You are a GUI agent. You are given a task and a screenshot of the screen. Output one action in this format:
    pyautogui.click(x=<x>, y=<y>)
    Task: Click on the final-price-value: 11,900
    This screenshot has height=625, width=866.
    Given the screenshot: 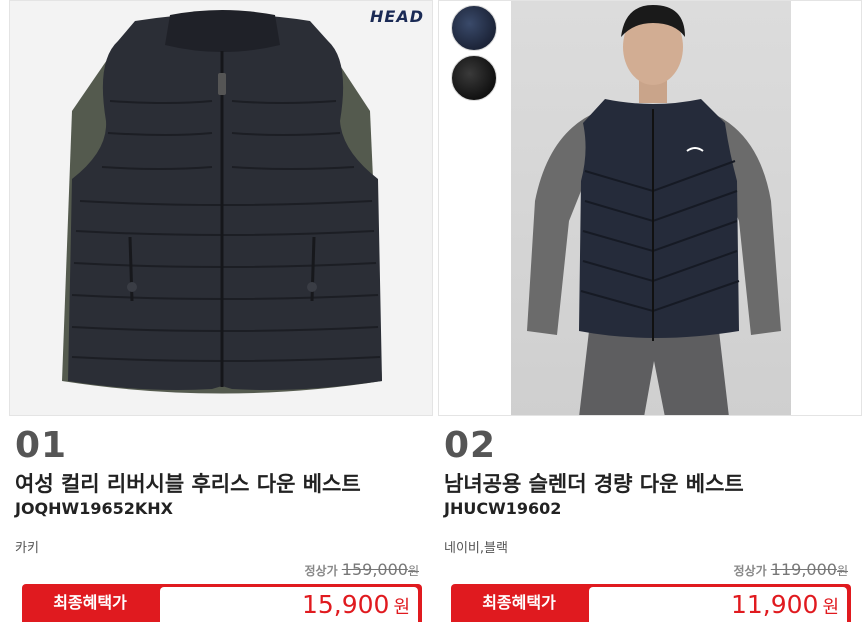 What is the action you would take?
    pyautogui.click(x=774, y=604)
    